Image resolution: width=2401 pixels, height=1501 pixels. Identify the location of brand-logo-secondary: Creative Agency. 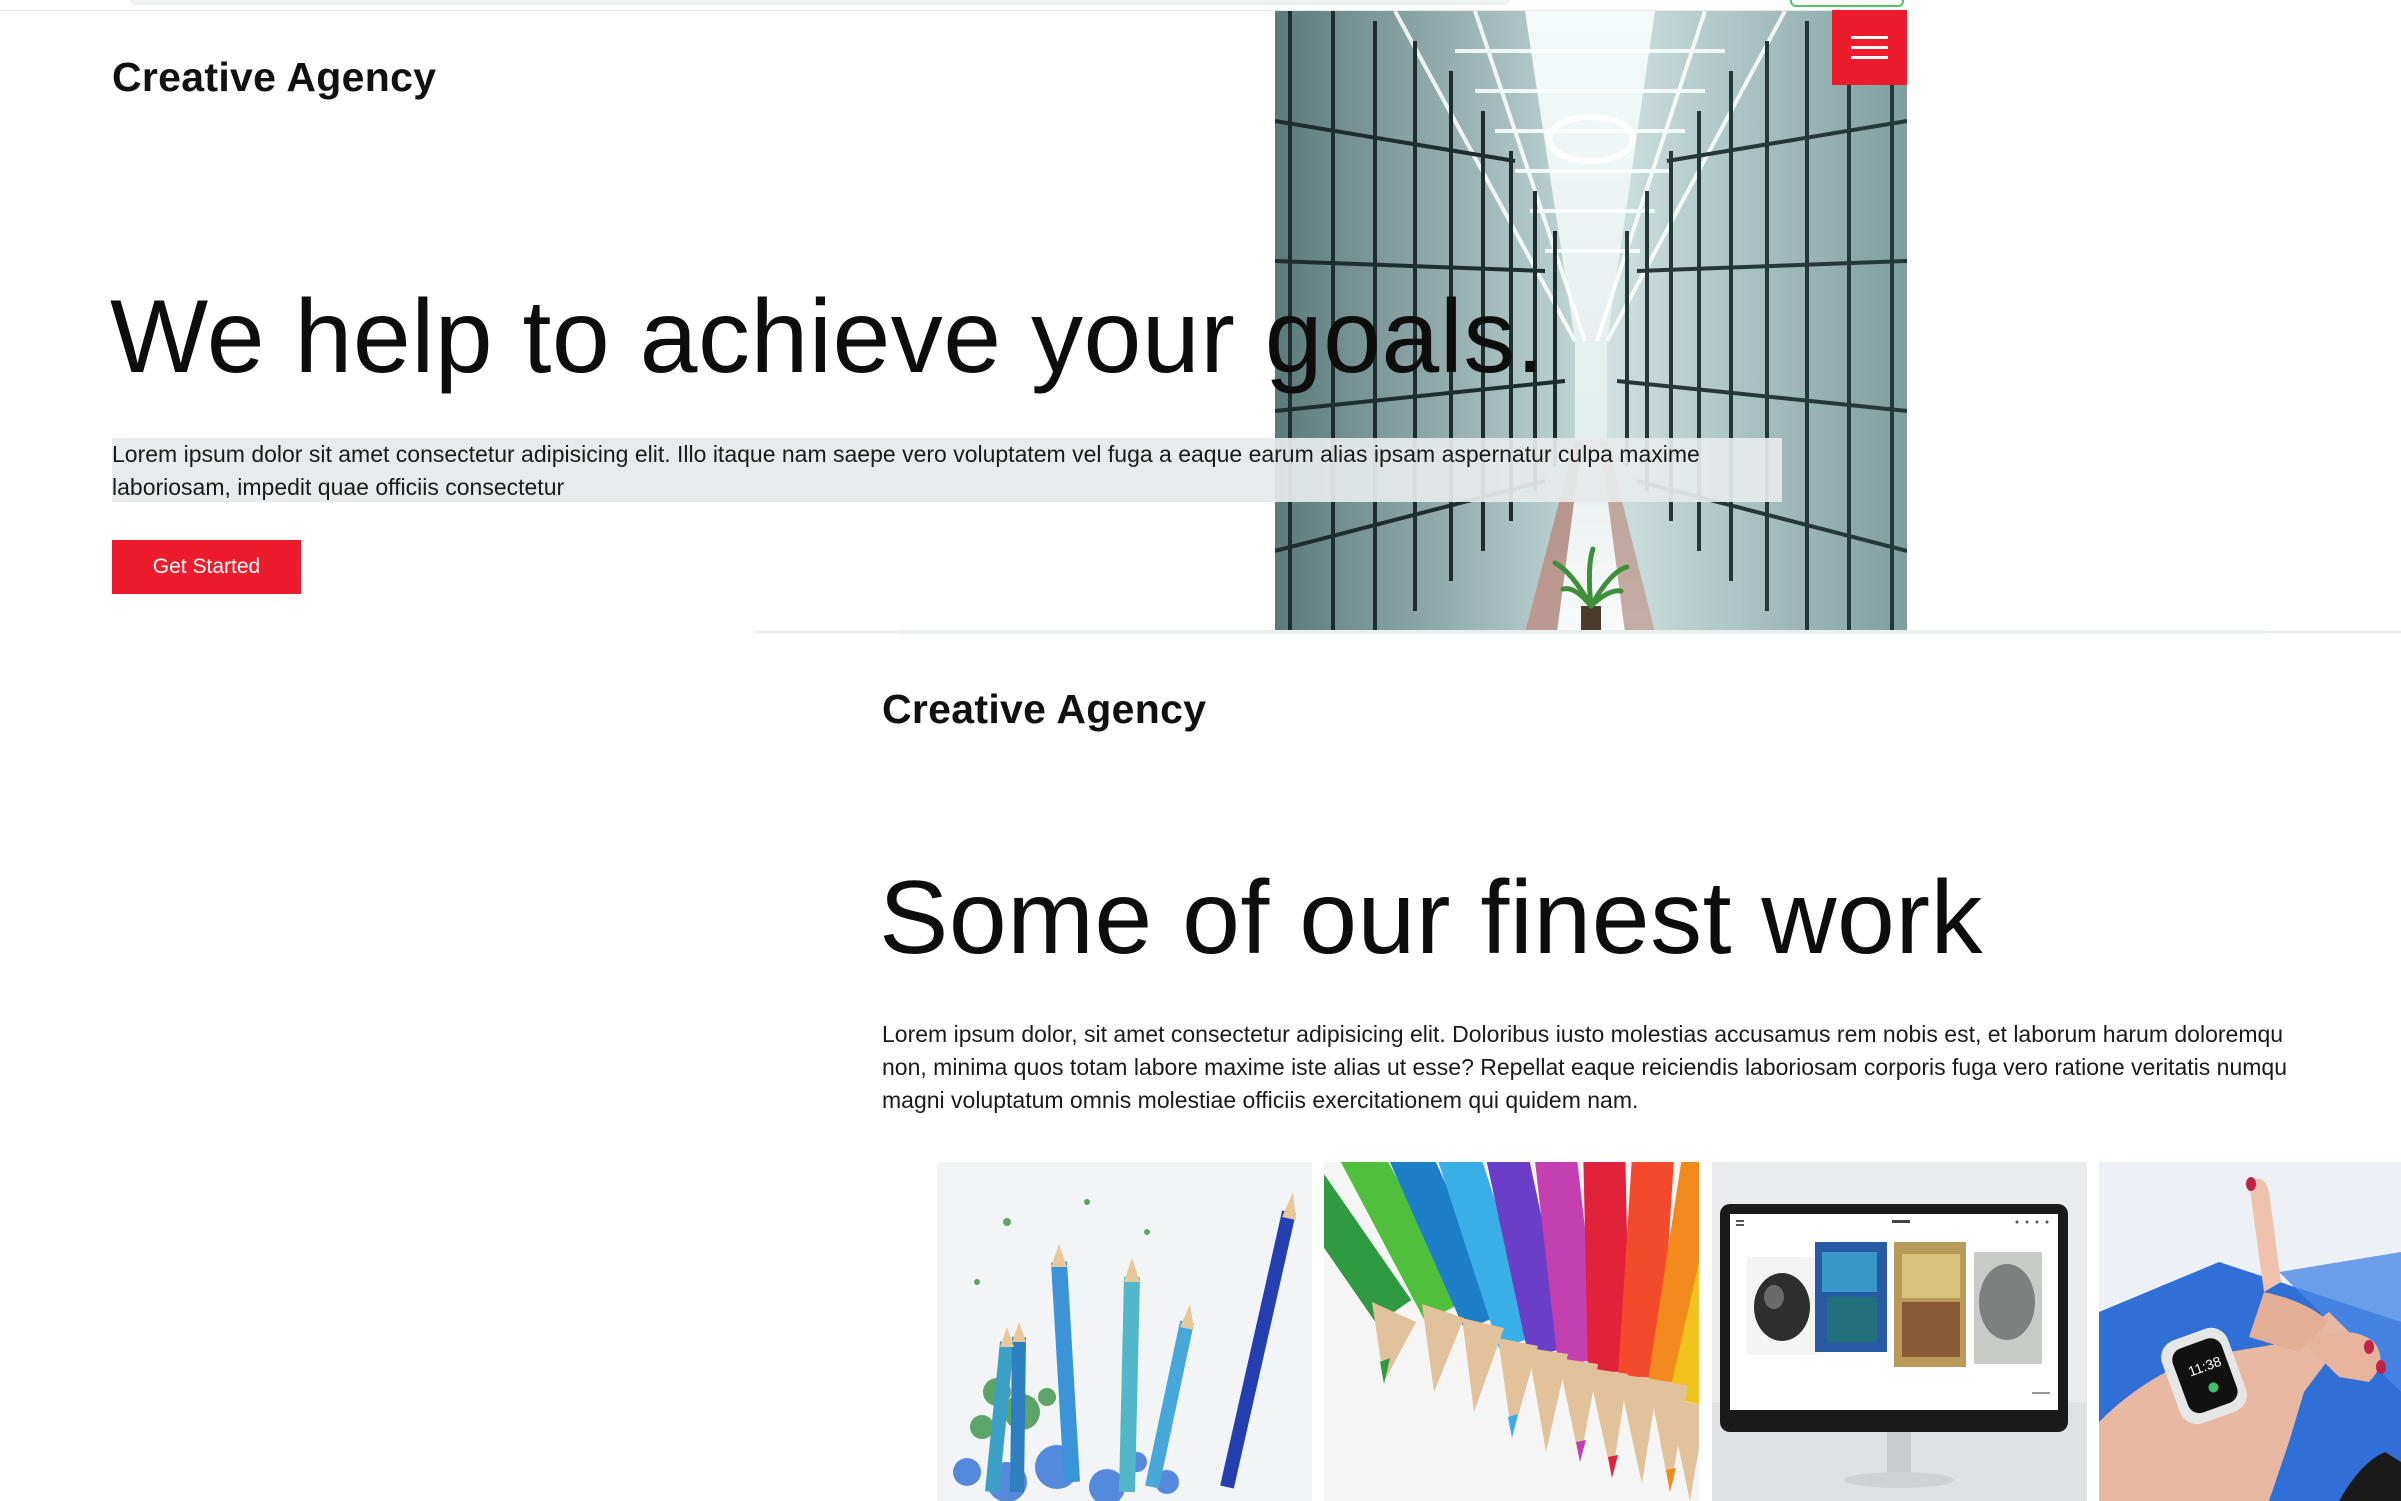
(1044, 709).